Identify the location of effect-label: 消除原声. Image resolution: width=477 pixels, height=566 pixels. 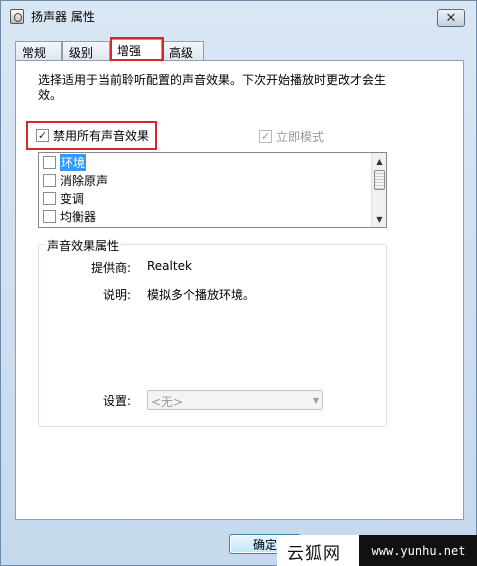
(84, 180).